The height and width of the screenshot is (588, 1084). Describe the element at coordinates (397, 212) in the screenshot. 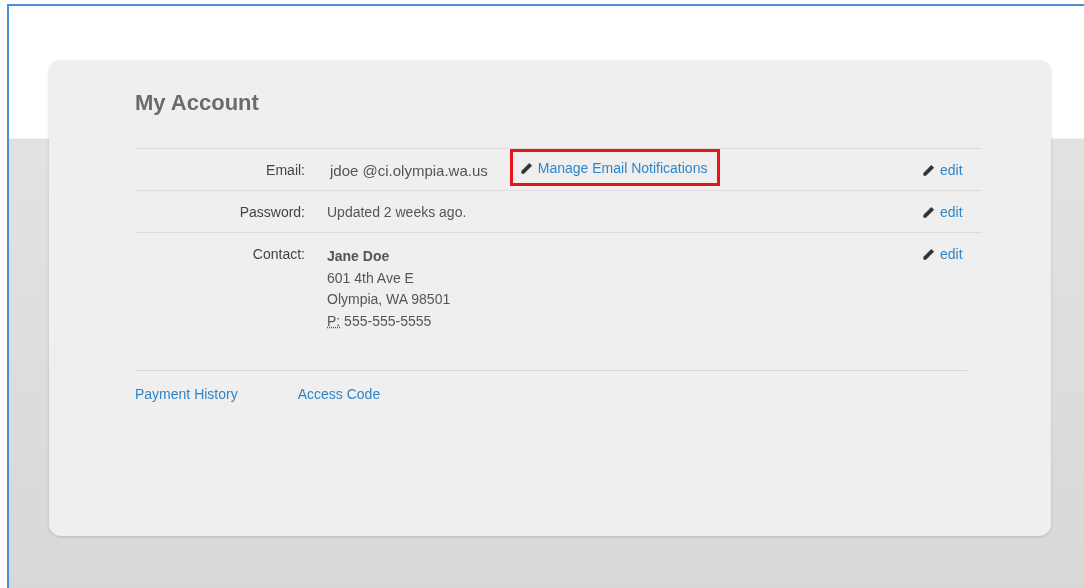

I see `password-status: Updated 2 weeks ago.` at that location.